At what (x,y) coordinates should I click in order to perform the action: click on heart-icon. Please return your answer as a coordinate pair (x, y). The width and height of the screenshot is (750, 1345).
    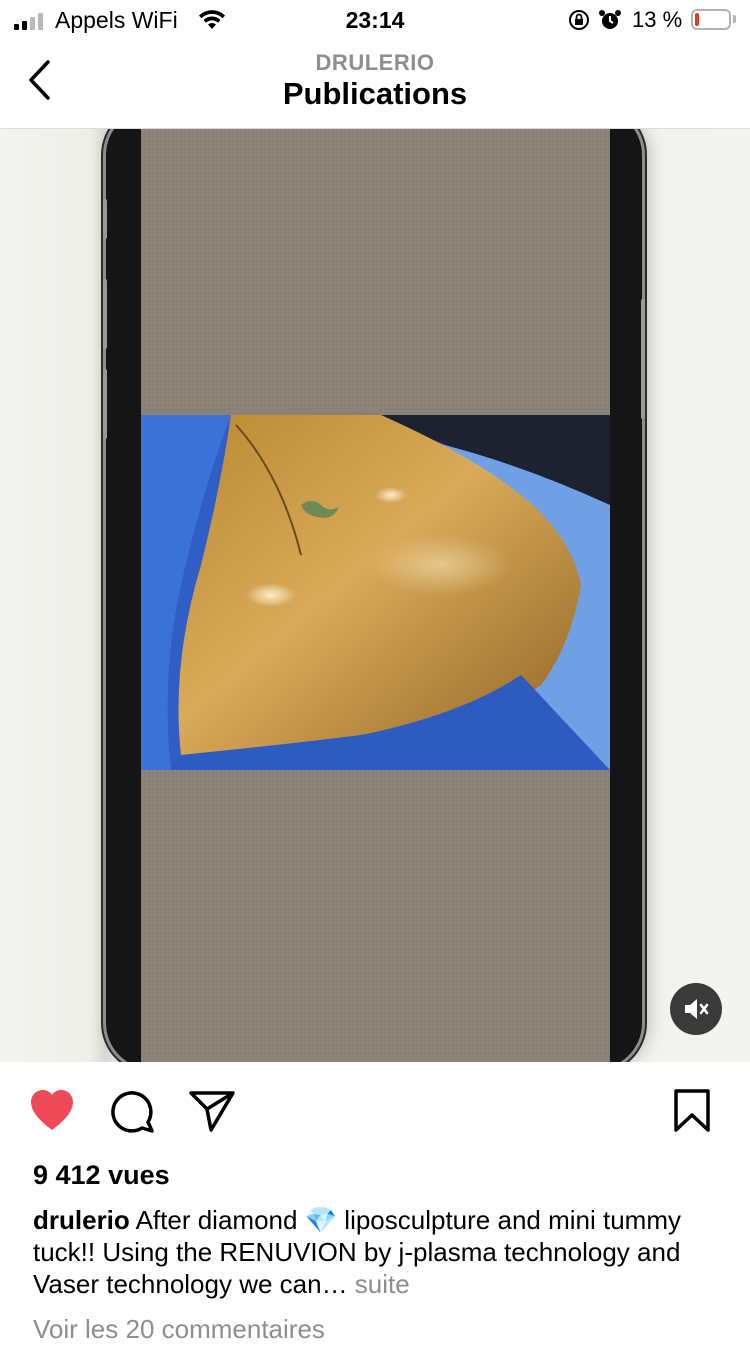
    Looking at the image, I should click on (52, 1110).